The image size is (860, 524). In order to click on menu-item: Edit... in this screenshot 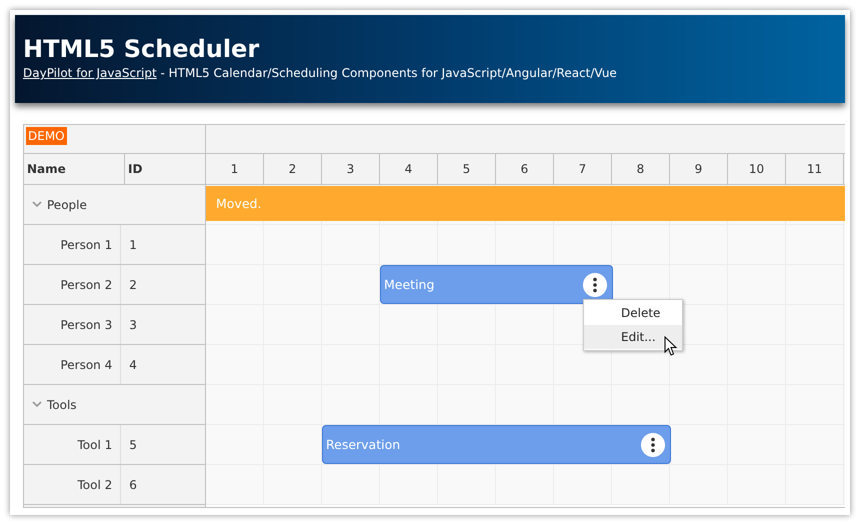, I will do `click(633, 337)`.